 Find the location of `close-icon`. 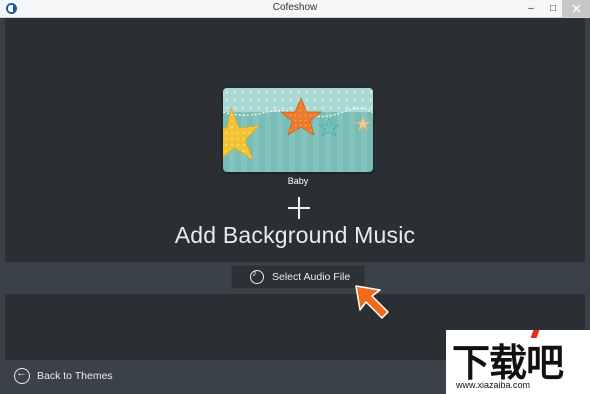

close-icon is located at coordinates (576, 8).